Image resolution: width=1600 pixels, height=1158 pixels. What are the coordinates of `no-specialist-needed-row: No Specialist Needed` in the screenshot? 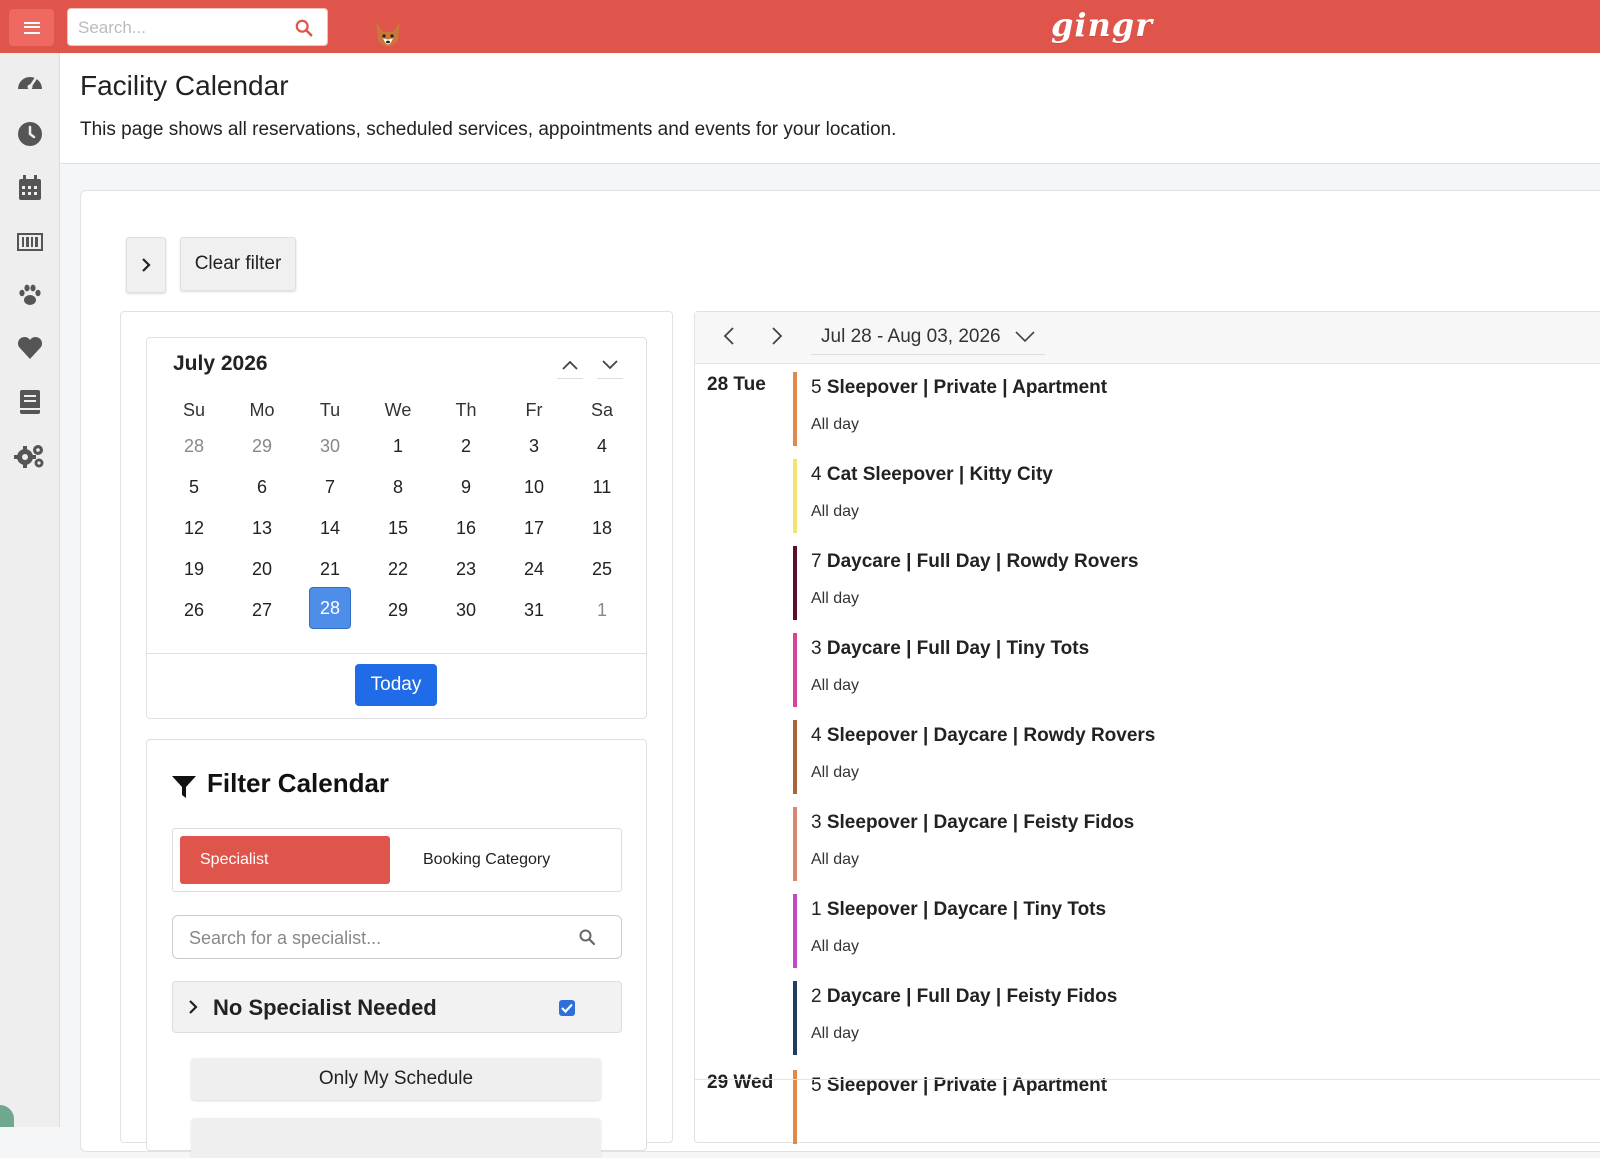 It's located at (397, 1007).